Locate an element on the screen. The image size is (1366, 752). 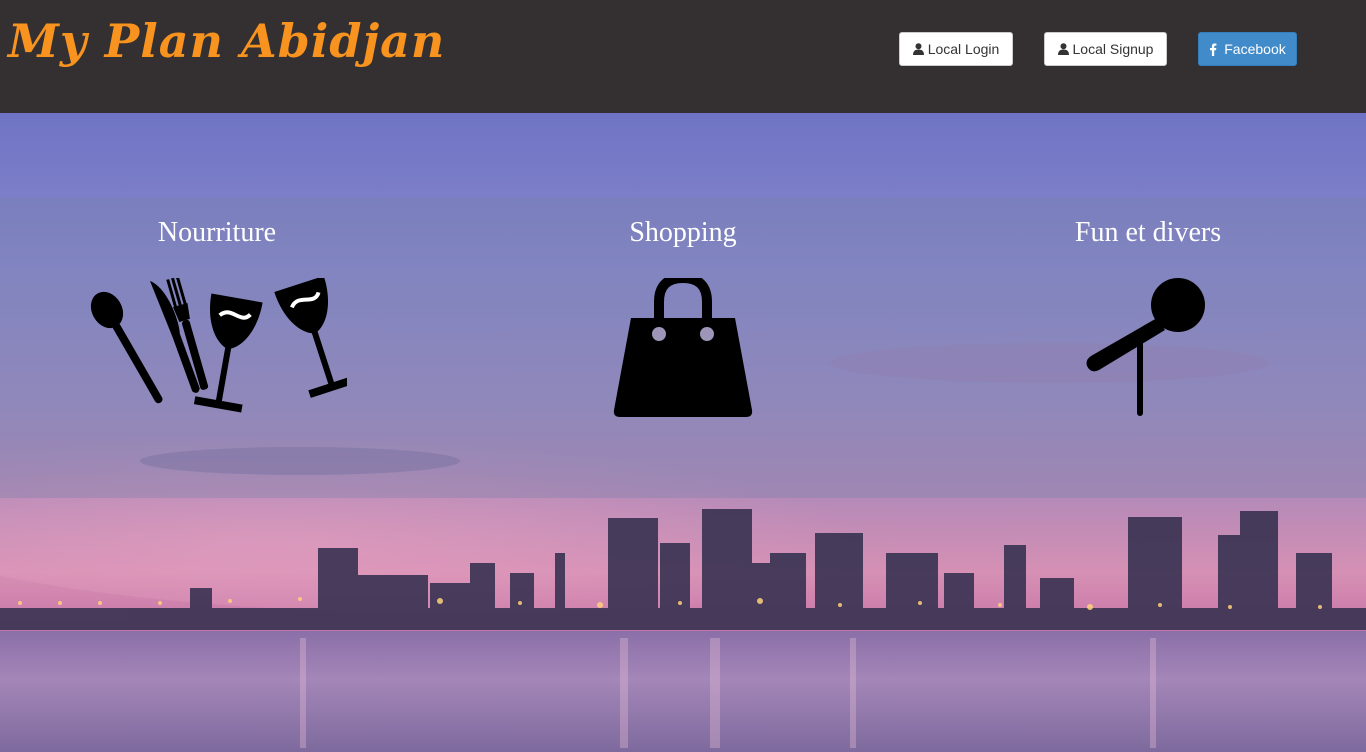
facebook-icon is located at coordinates (1214, 49).